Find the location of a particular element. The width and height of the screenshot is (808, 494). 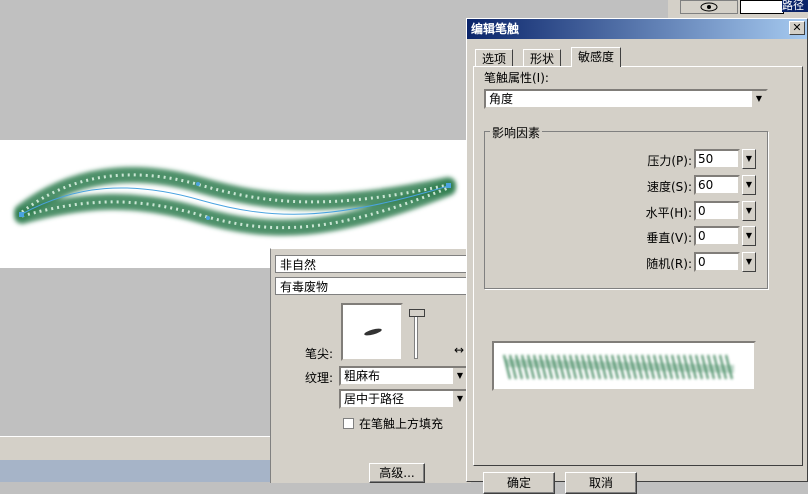

horizontal-label: 水平(H): is located at coordinates (668, 213).